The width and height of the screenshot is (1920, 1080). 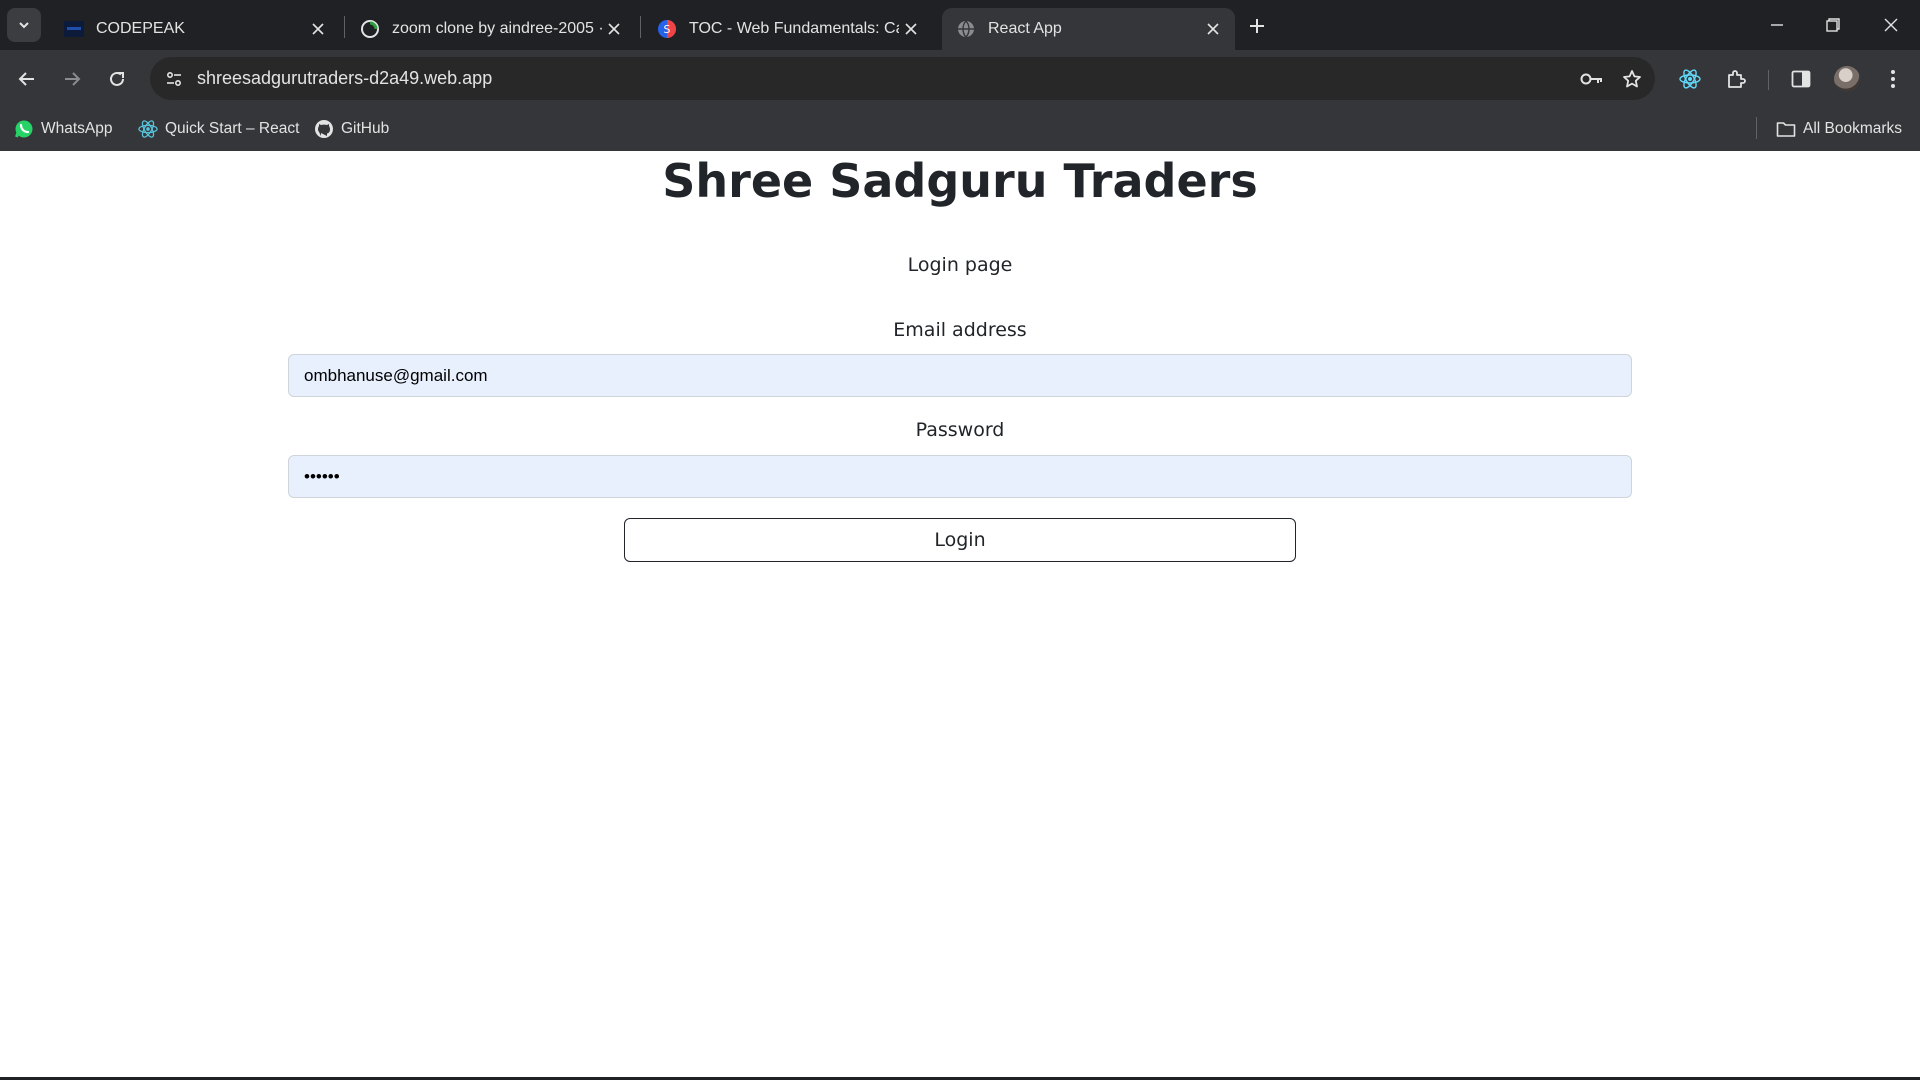 I want to click on plus-icon, so click(x=1257, y=26).